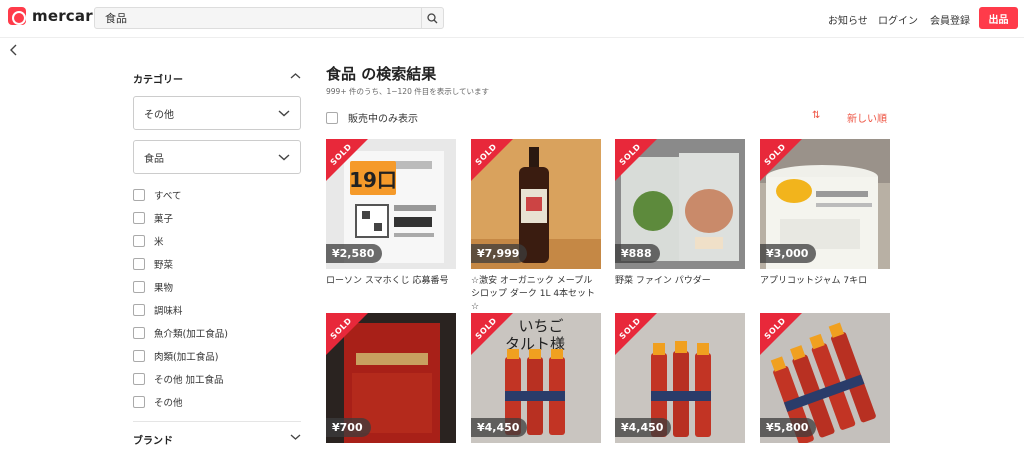 This screenshot has width=1024, height=452. I want to click on item-name: ☆激安 オーガニック メープルシロップ ダーク 1L 4本セット☆, so click(536, 294).